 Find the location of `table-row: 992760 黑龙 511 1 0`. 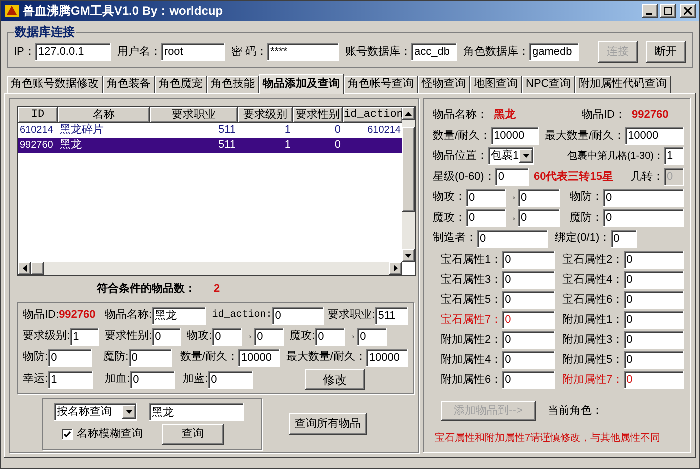

table-row: 992760 黑龙 511 1 0 is located at coordinates (210, 145).